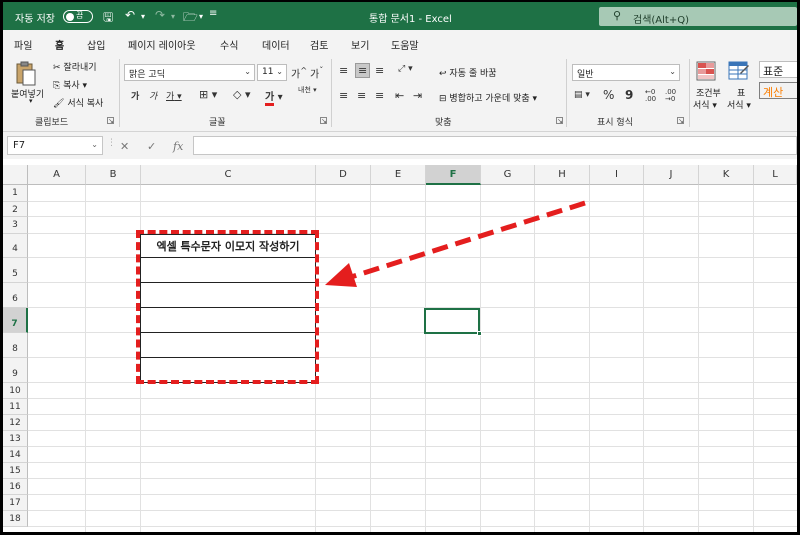  I want to click on row-header-13: 13, so click(15, 439).